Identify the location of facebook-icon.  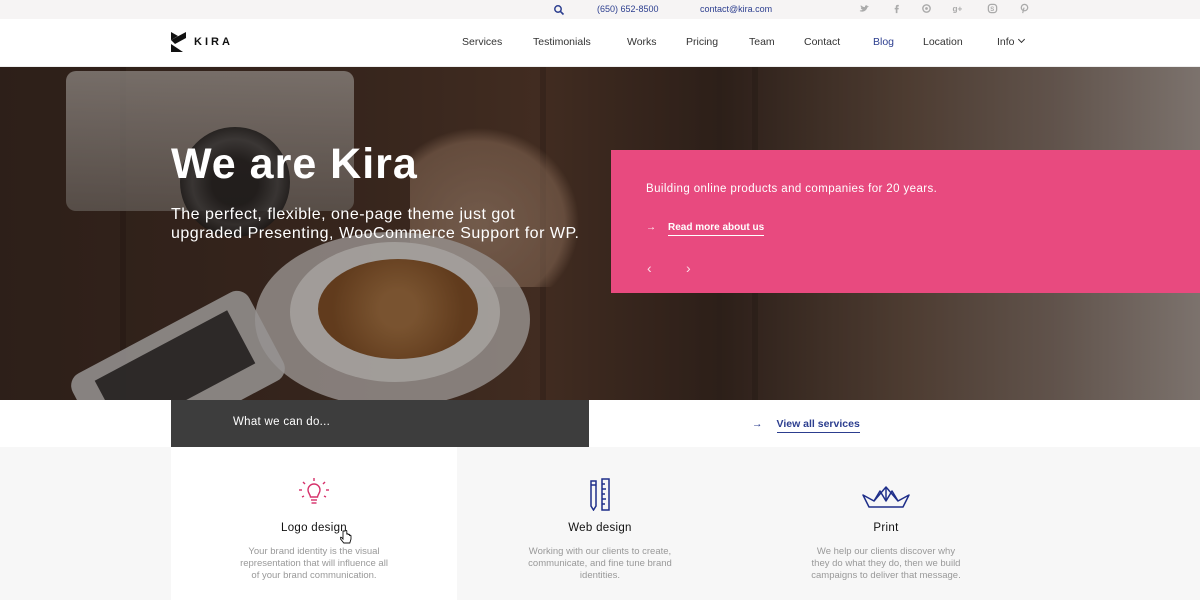
(896, 9).